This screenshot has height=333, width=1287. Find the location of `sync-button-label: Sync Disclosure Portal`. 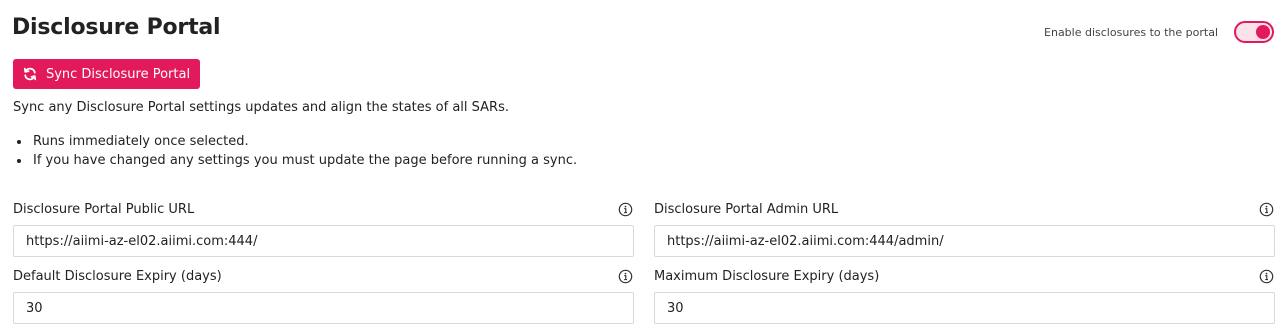

sync-button-label: Sync Disclosure Portal is located at coordinates (118, 74).